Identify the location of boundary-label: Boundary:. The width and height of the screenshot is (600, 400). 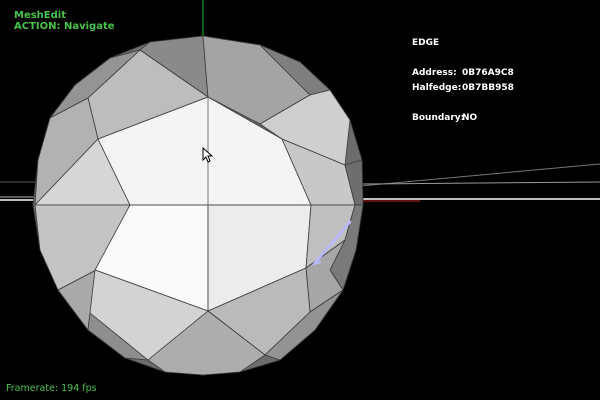
(438, 118).